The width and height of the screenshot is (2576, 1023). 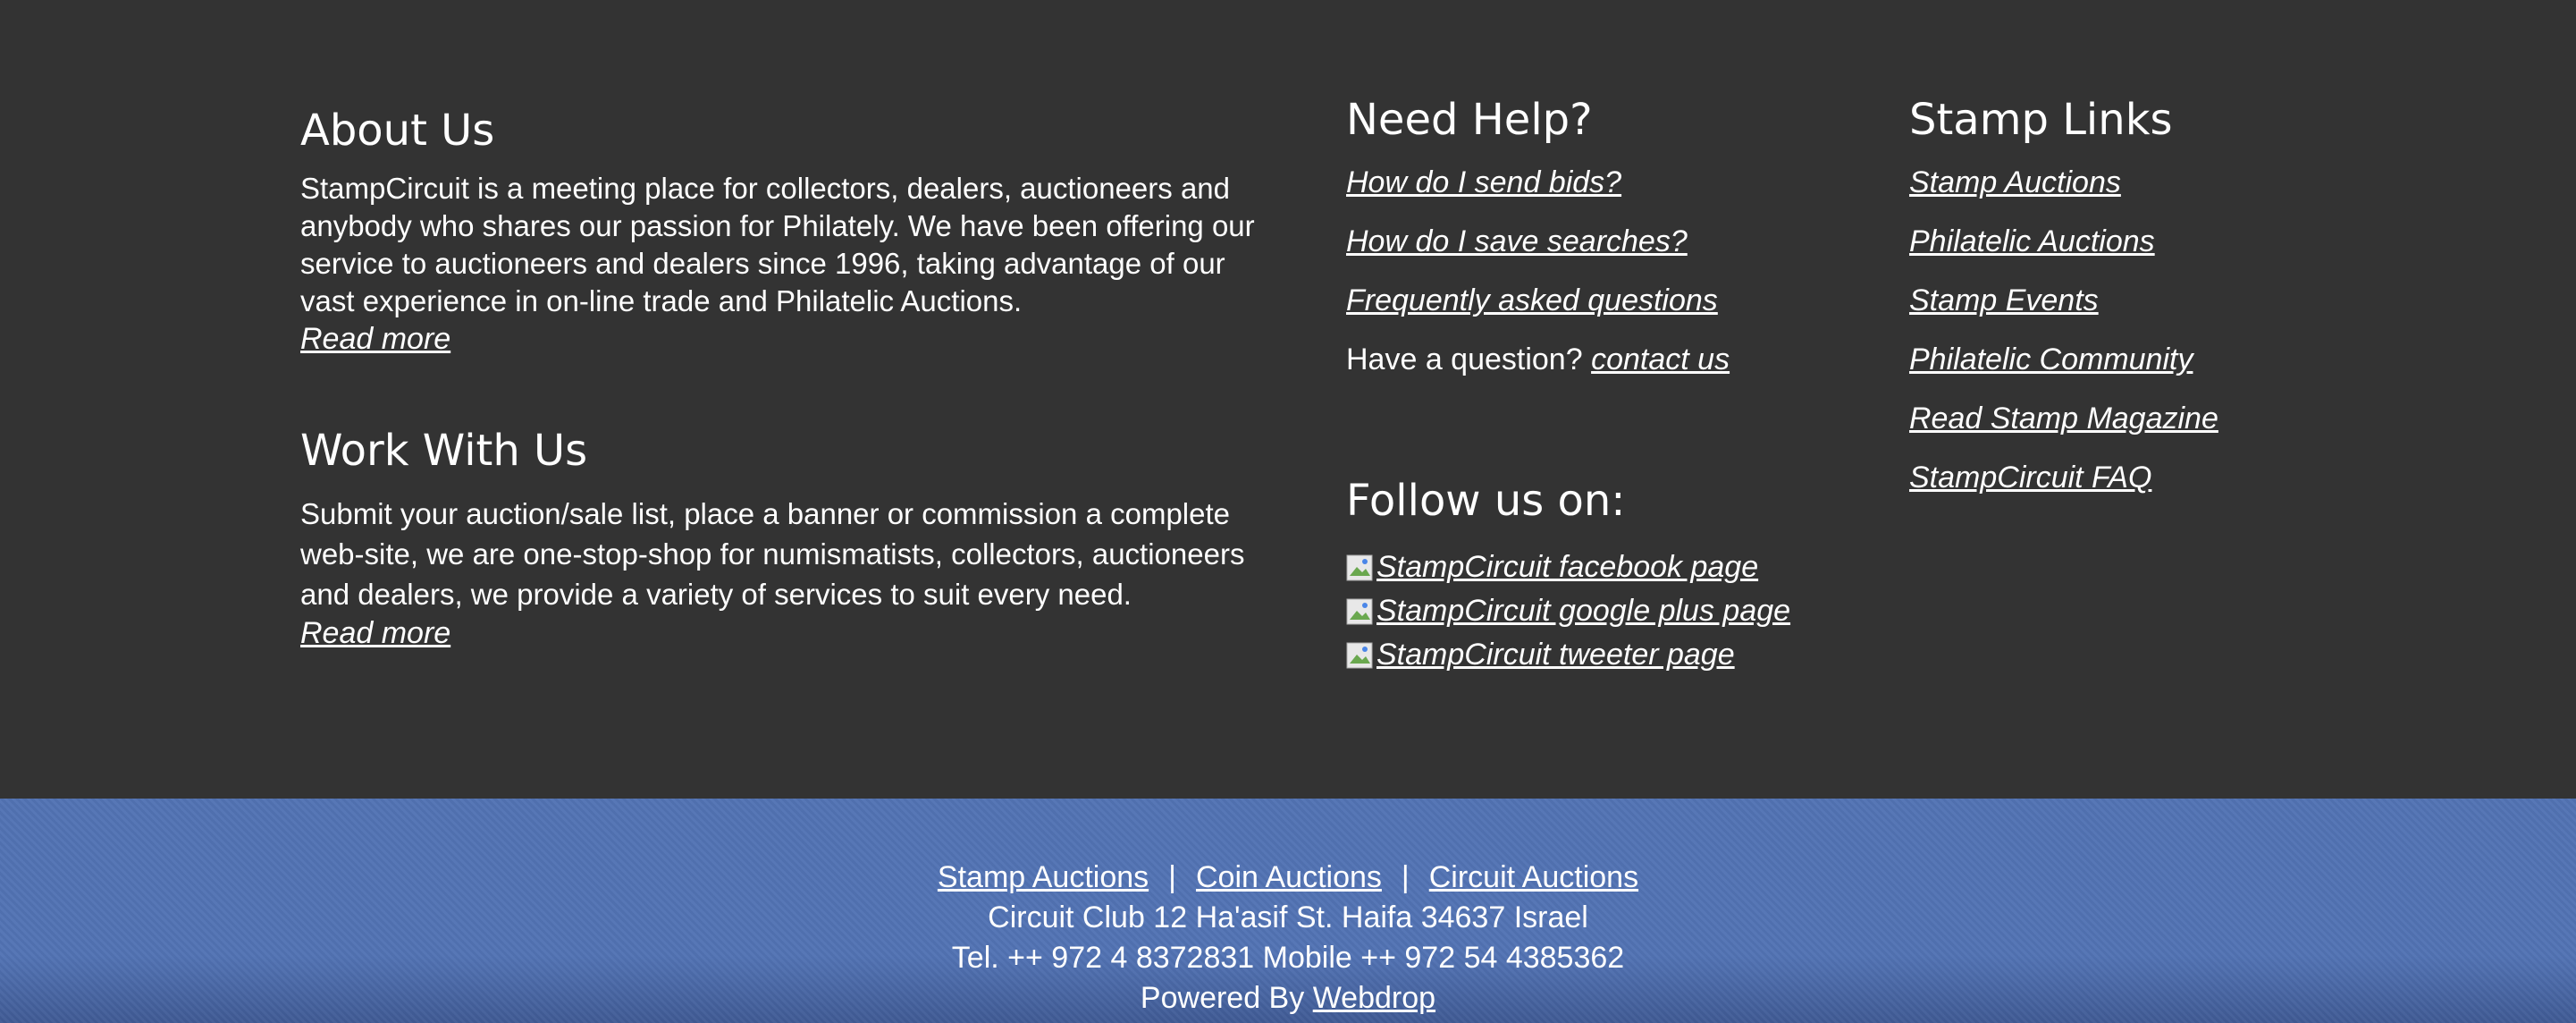 What do you see at coordinates (1567, 567) in the screenshot?
I see `facebook-page-link: StampCircuit facebook page` at bounding box center [1567, 567].